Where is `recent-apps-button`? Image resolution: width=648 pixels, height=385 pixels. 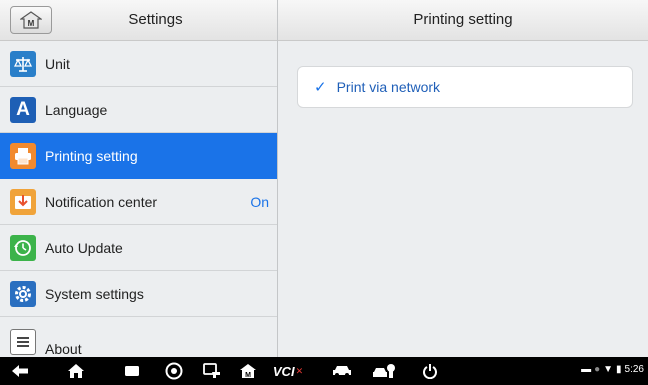 recent-apps-button is located at coordinates (132, 371).